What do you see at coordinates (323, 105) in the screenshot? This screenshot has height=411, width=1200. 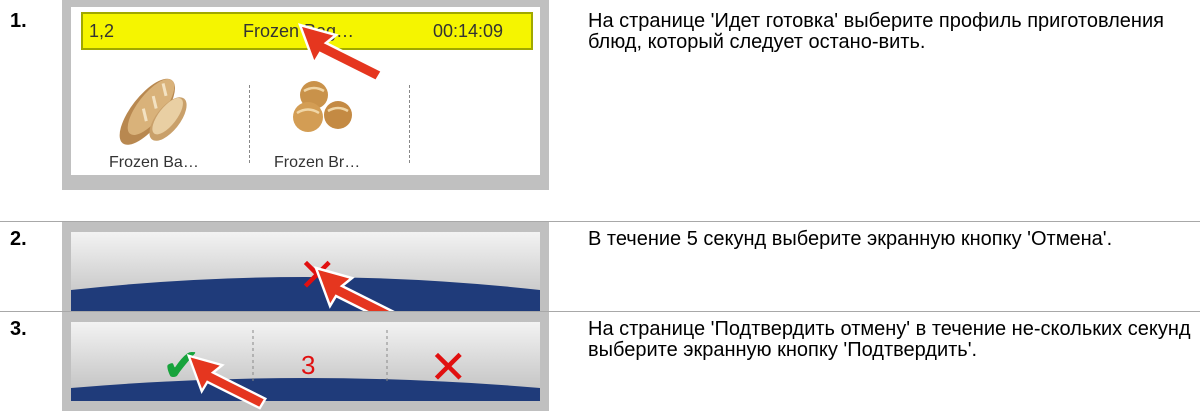 I see `bread-rolls-icon` at bounding box center [323, 105].